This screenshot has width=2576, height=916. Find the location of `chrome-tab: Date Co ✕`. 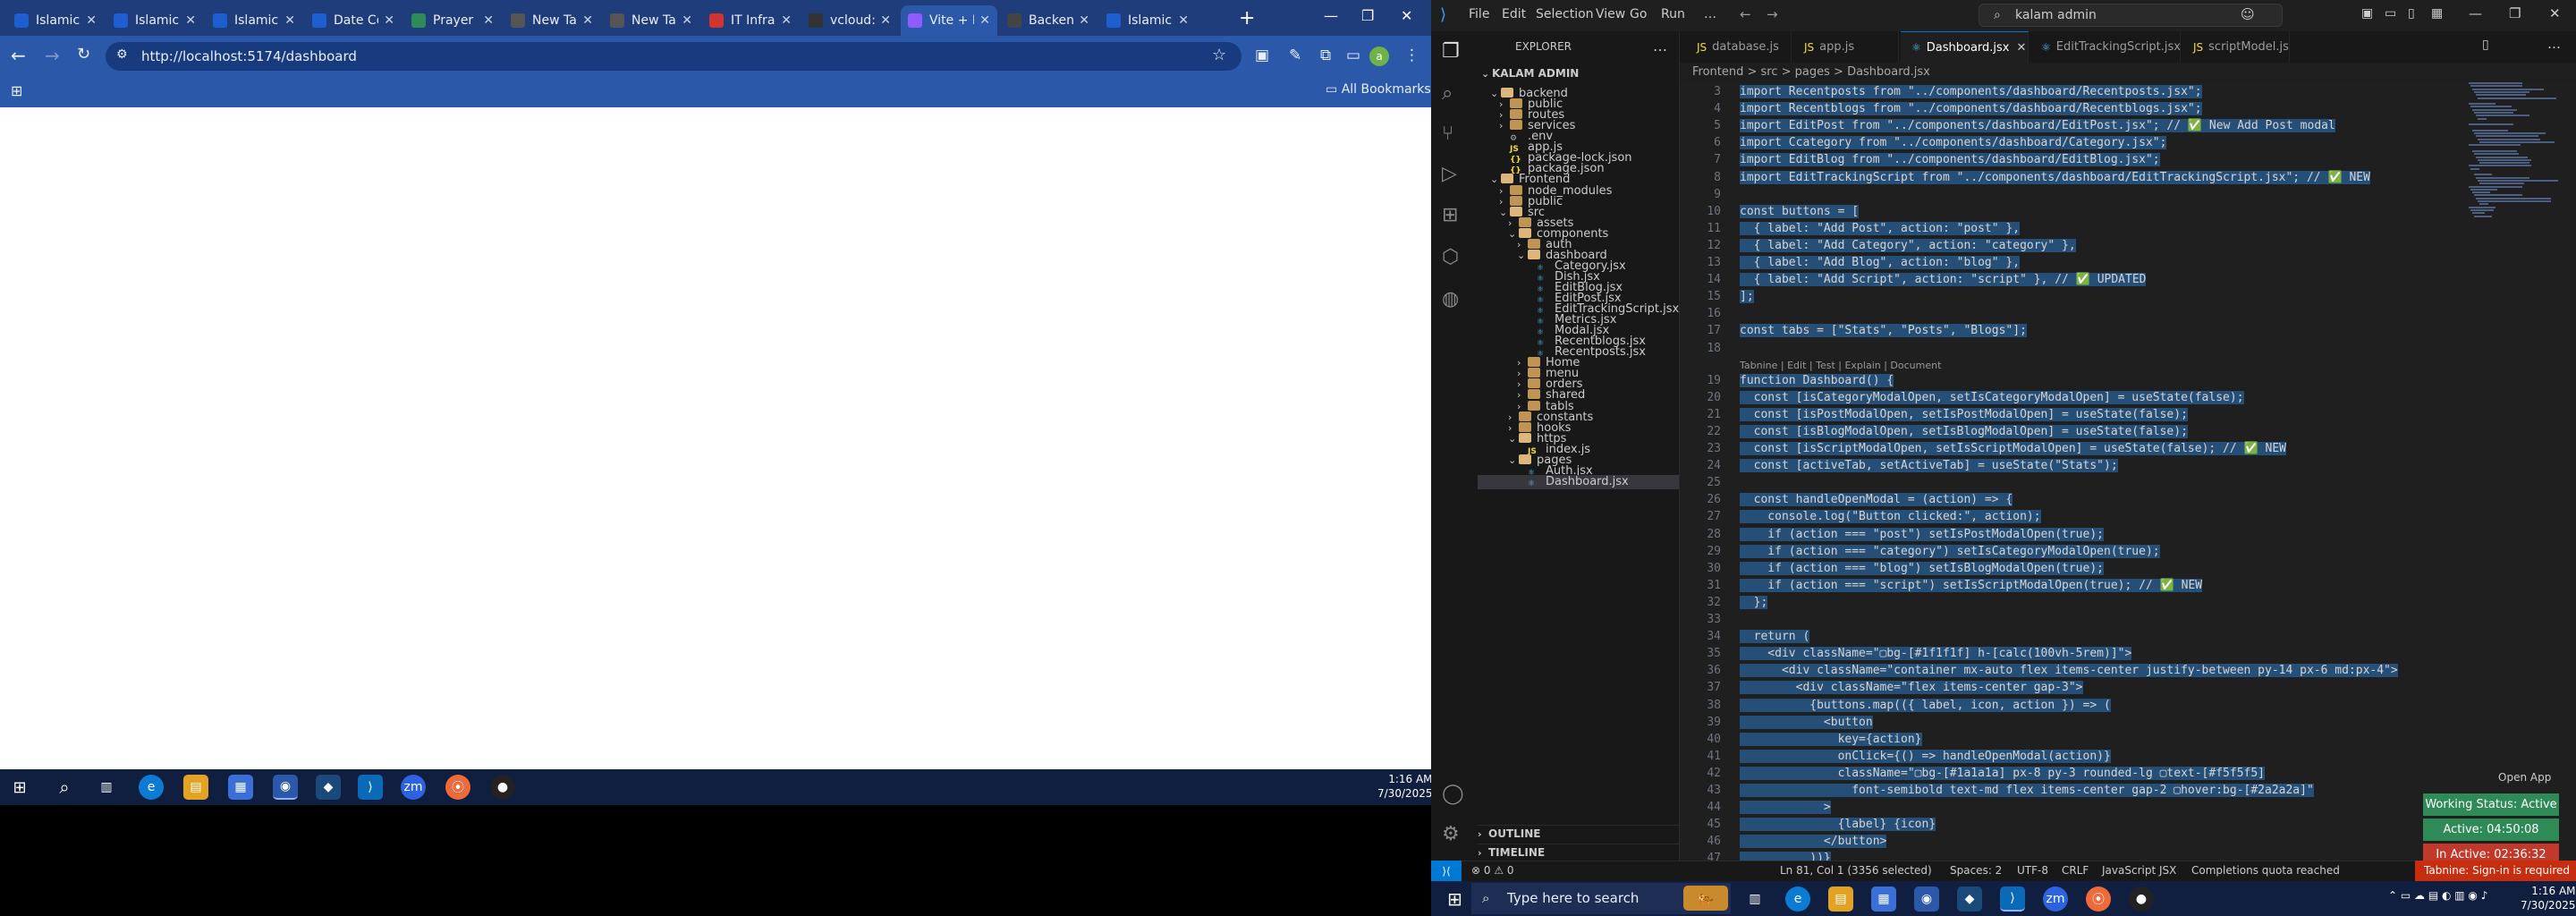

chrome-tab: Date Co ✕ is located at coordinates (353, 20).